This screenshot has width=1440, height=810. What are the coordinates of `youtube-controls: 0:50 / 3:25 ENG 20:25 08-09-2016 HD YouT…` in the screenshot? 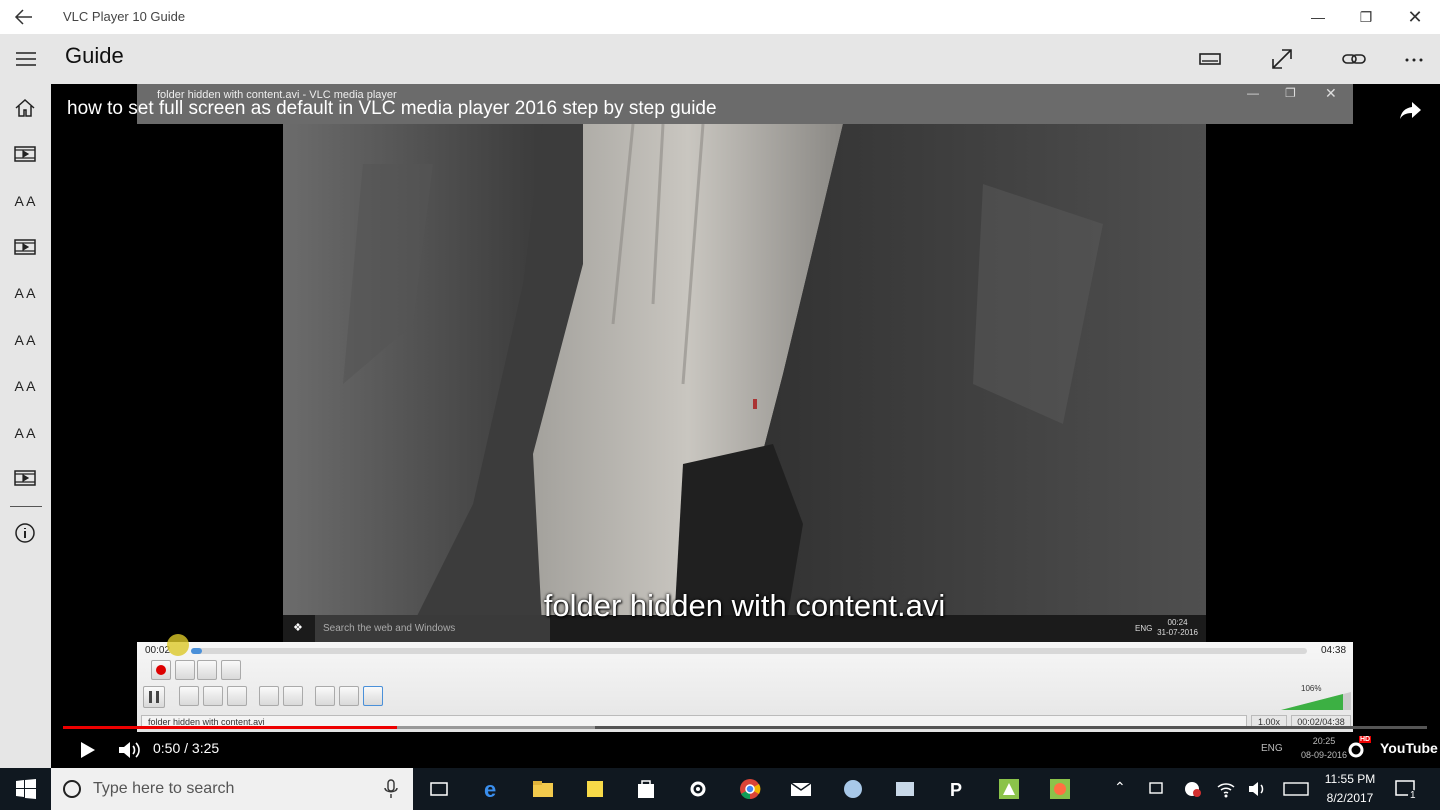 It's located at (745, 750).